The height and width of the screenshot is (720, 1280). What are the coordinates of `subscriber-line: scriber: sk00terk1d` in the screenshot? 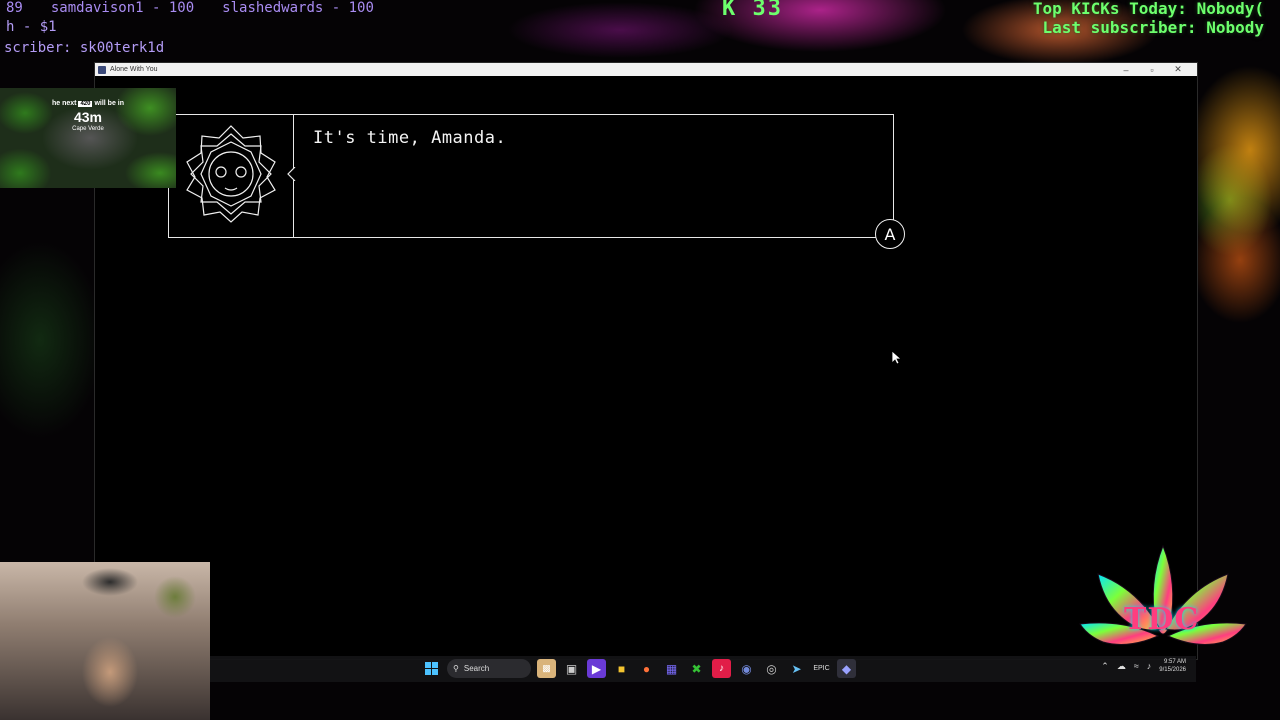 It's located at (84, 48).